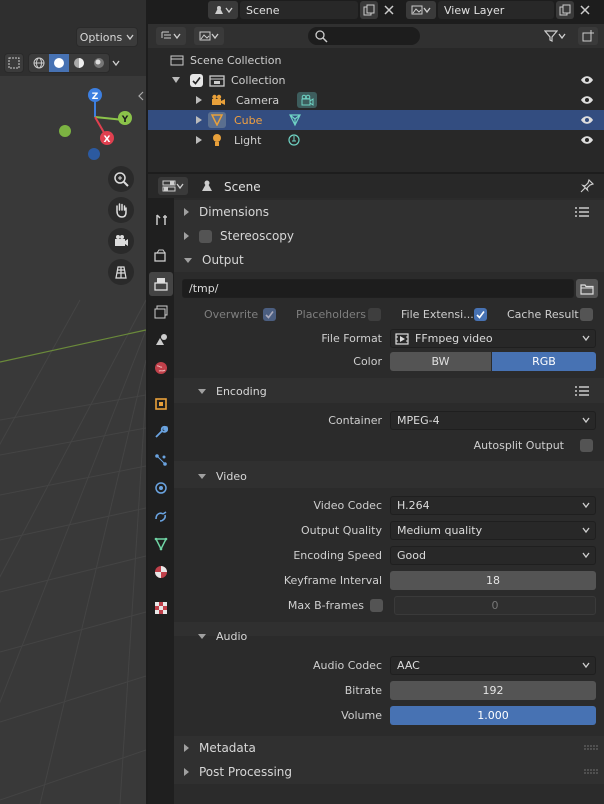 The width and height of the screenshot is (604, 804). What do you see at coordinates (294, 140) in the screenshot?
I see `light-data-icon` at bounding box center [294, 140].